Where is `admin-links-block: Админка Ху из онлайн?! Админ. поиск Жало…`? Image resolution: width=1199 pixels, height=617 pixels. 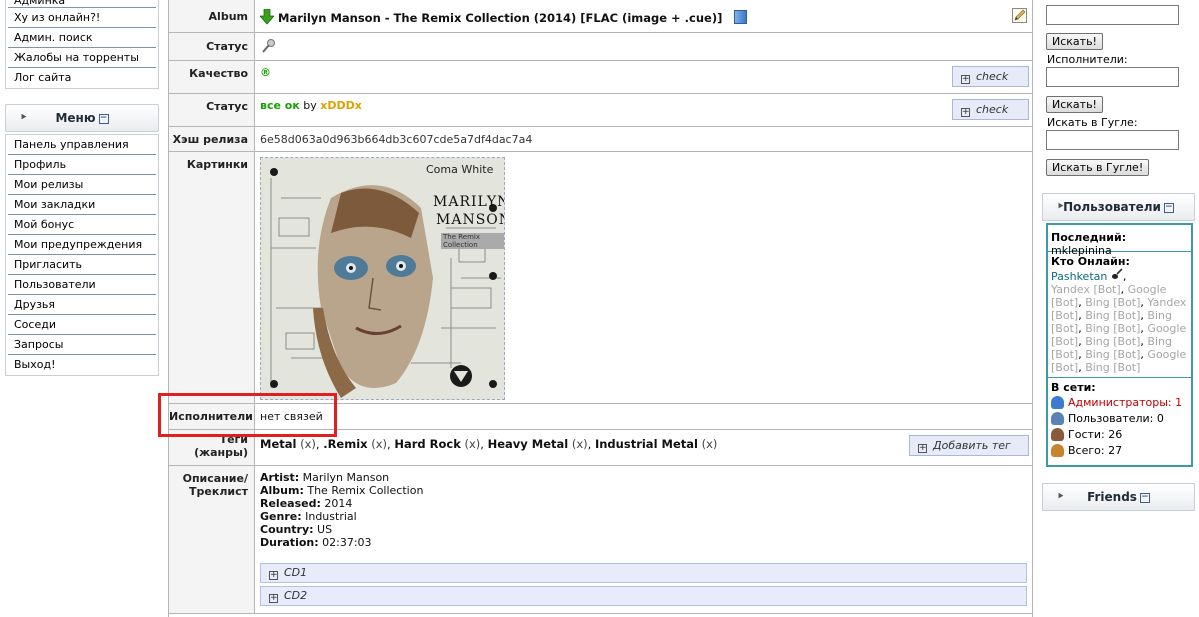
admin-links-block: Админка Ху из онлайн?! Админ. поиск Жало… is located at coordinates (82, 44).